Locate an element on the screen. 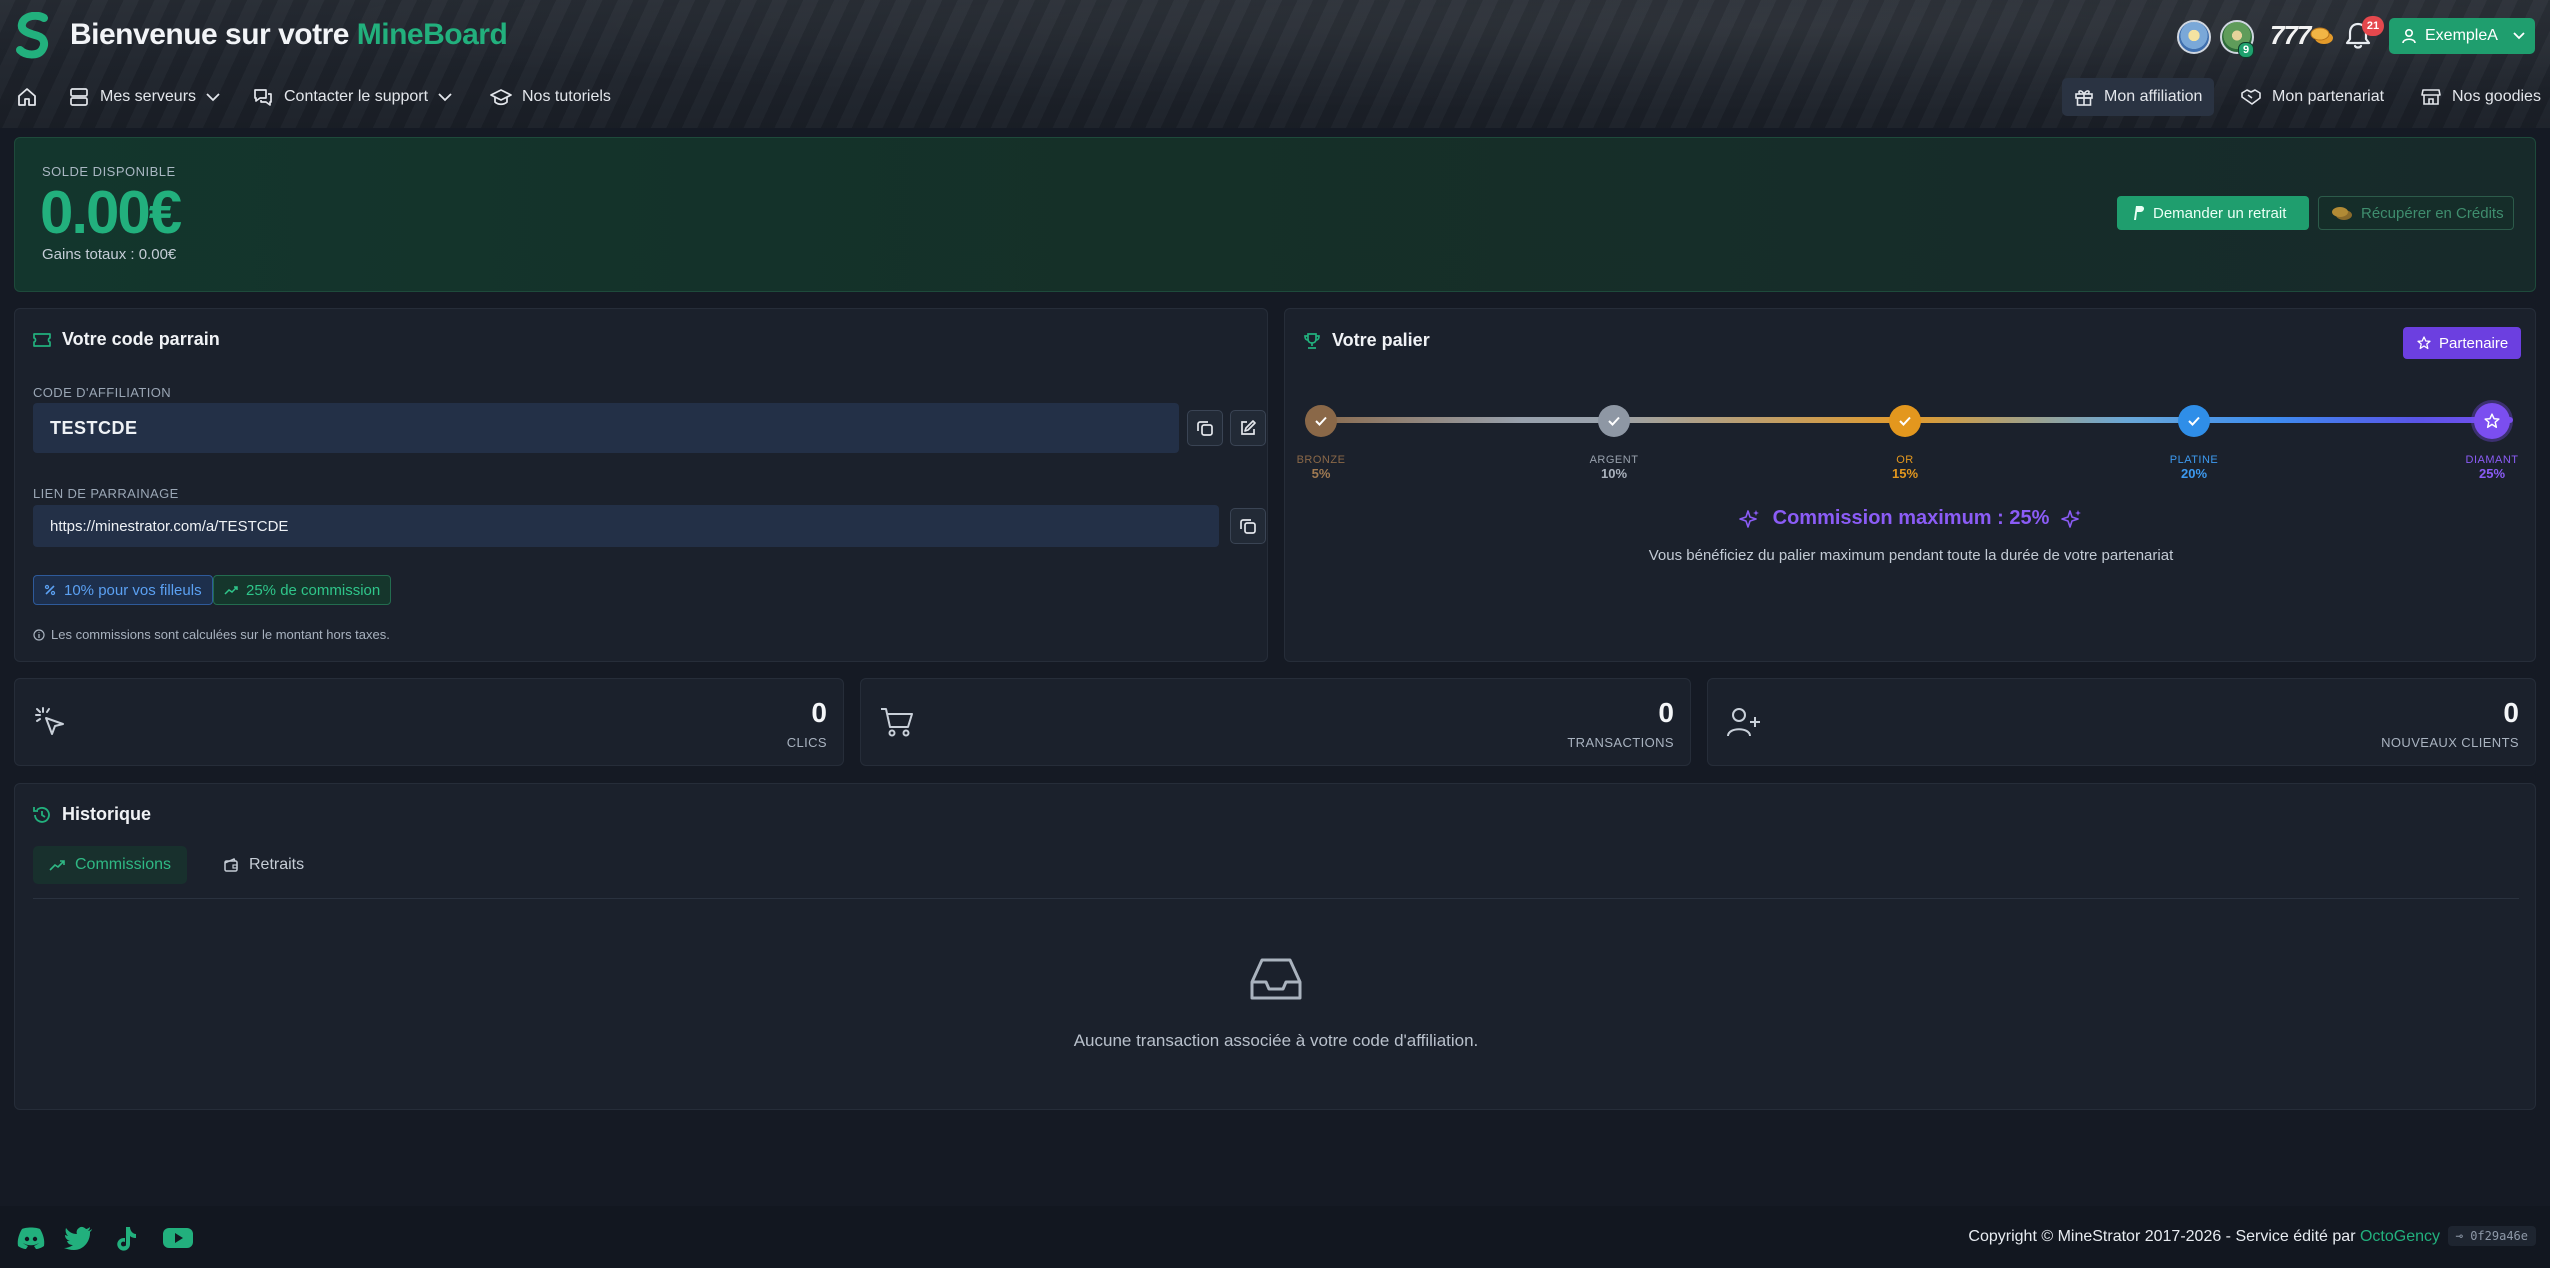 Image resolution: width=2550 pixels, height=1268 pixels. title-prefix: Bienvenue sur votre is located at coordinates (209, 34).